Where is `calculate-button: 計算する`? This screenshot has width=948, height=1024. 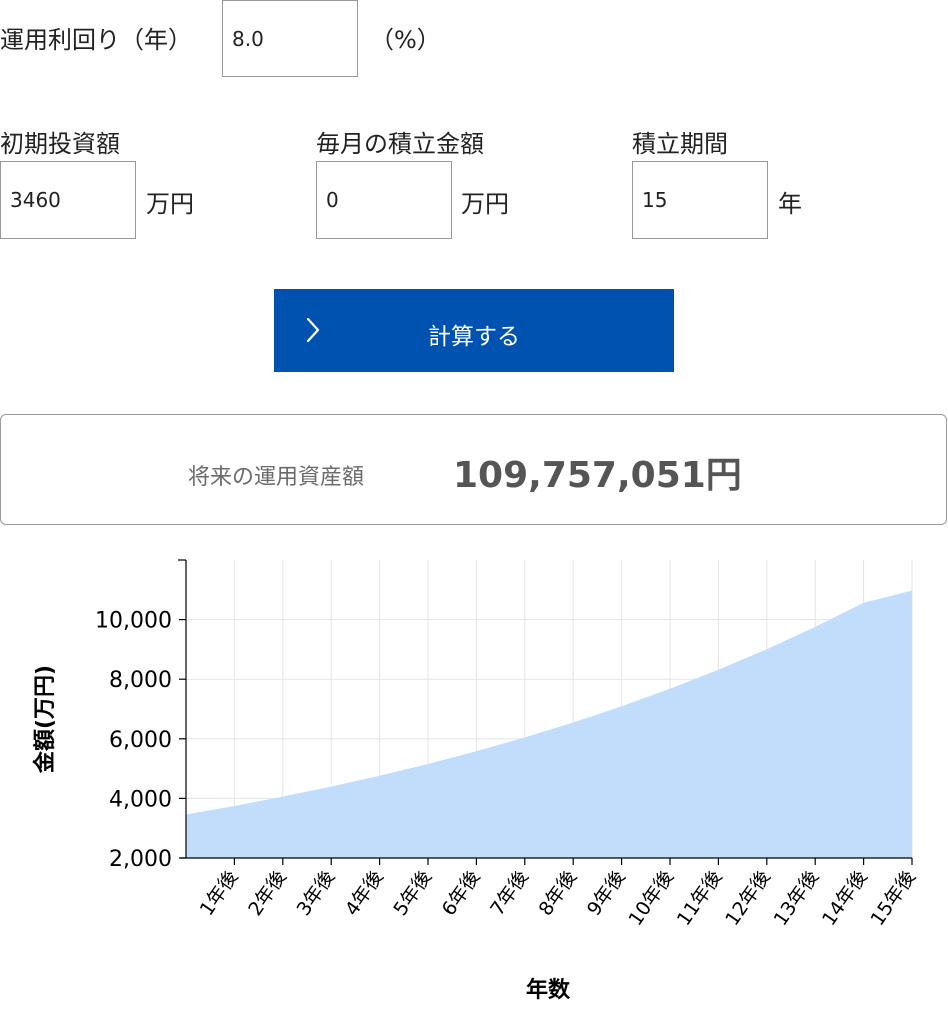 calculate-button: 計算する is located at coordinates (474, 330).